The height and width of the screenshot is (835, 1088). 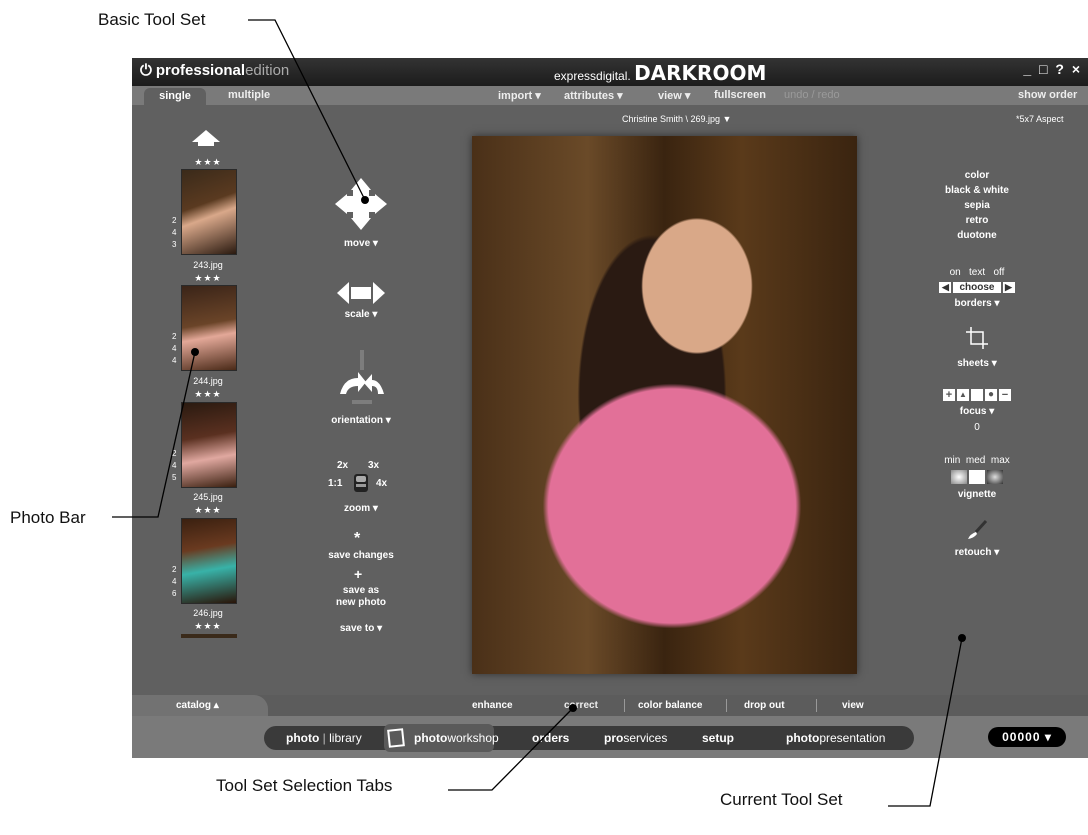 What do you see at coordinates (676, 119) in the screenshot?
I see `photo-filename: Christine Smith \ 269.jpg ▼` at bounding box center [676, 119].